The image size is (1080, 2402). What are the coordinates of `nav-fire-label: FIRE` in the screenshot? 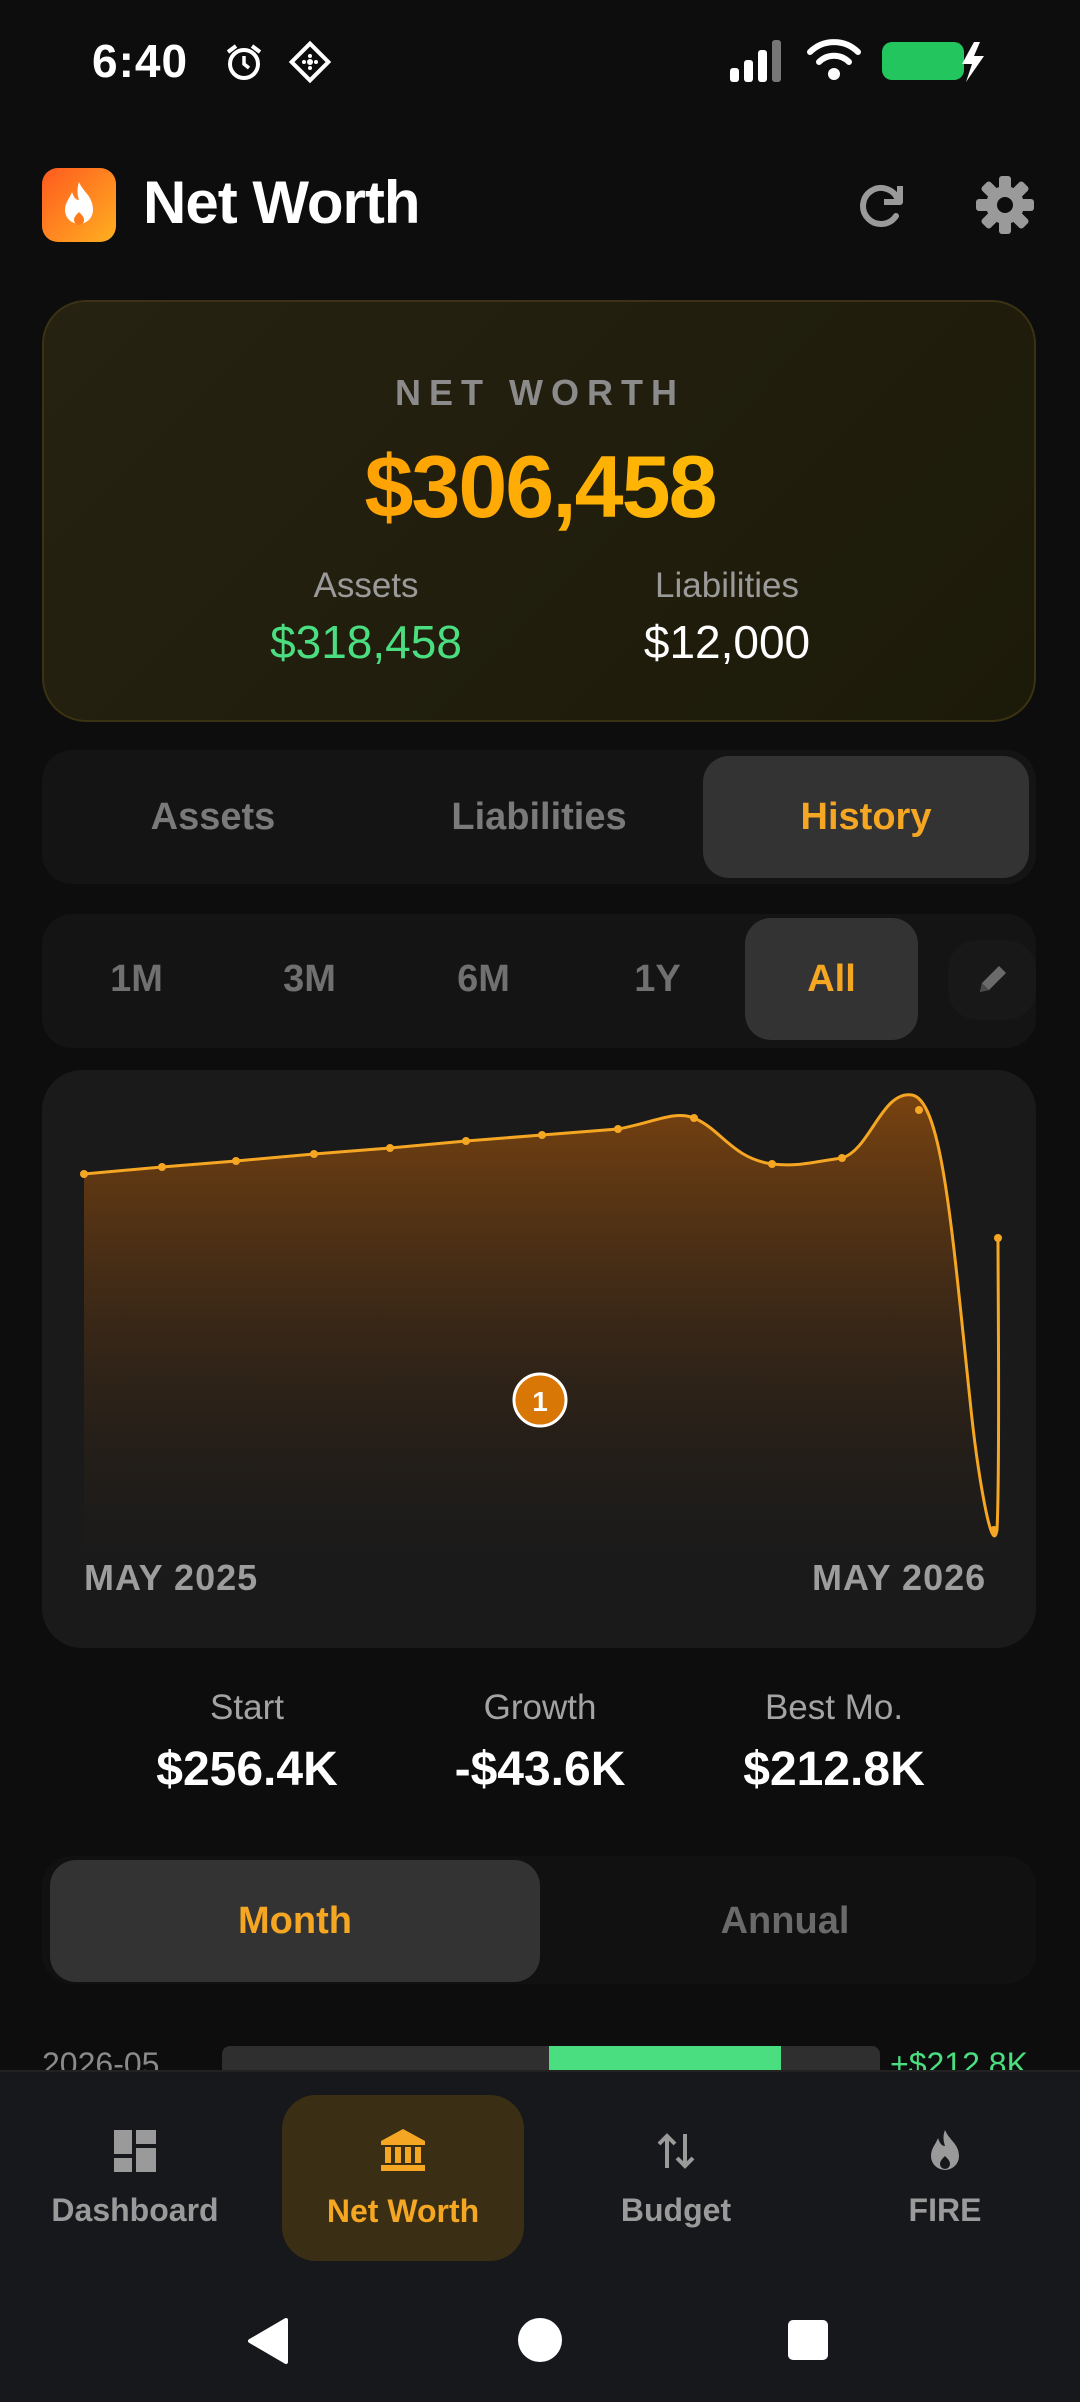 It's located at (945, 2209).